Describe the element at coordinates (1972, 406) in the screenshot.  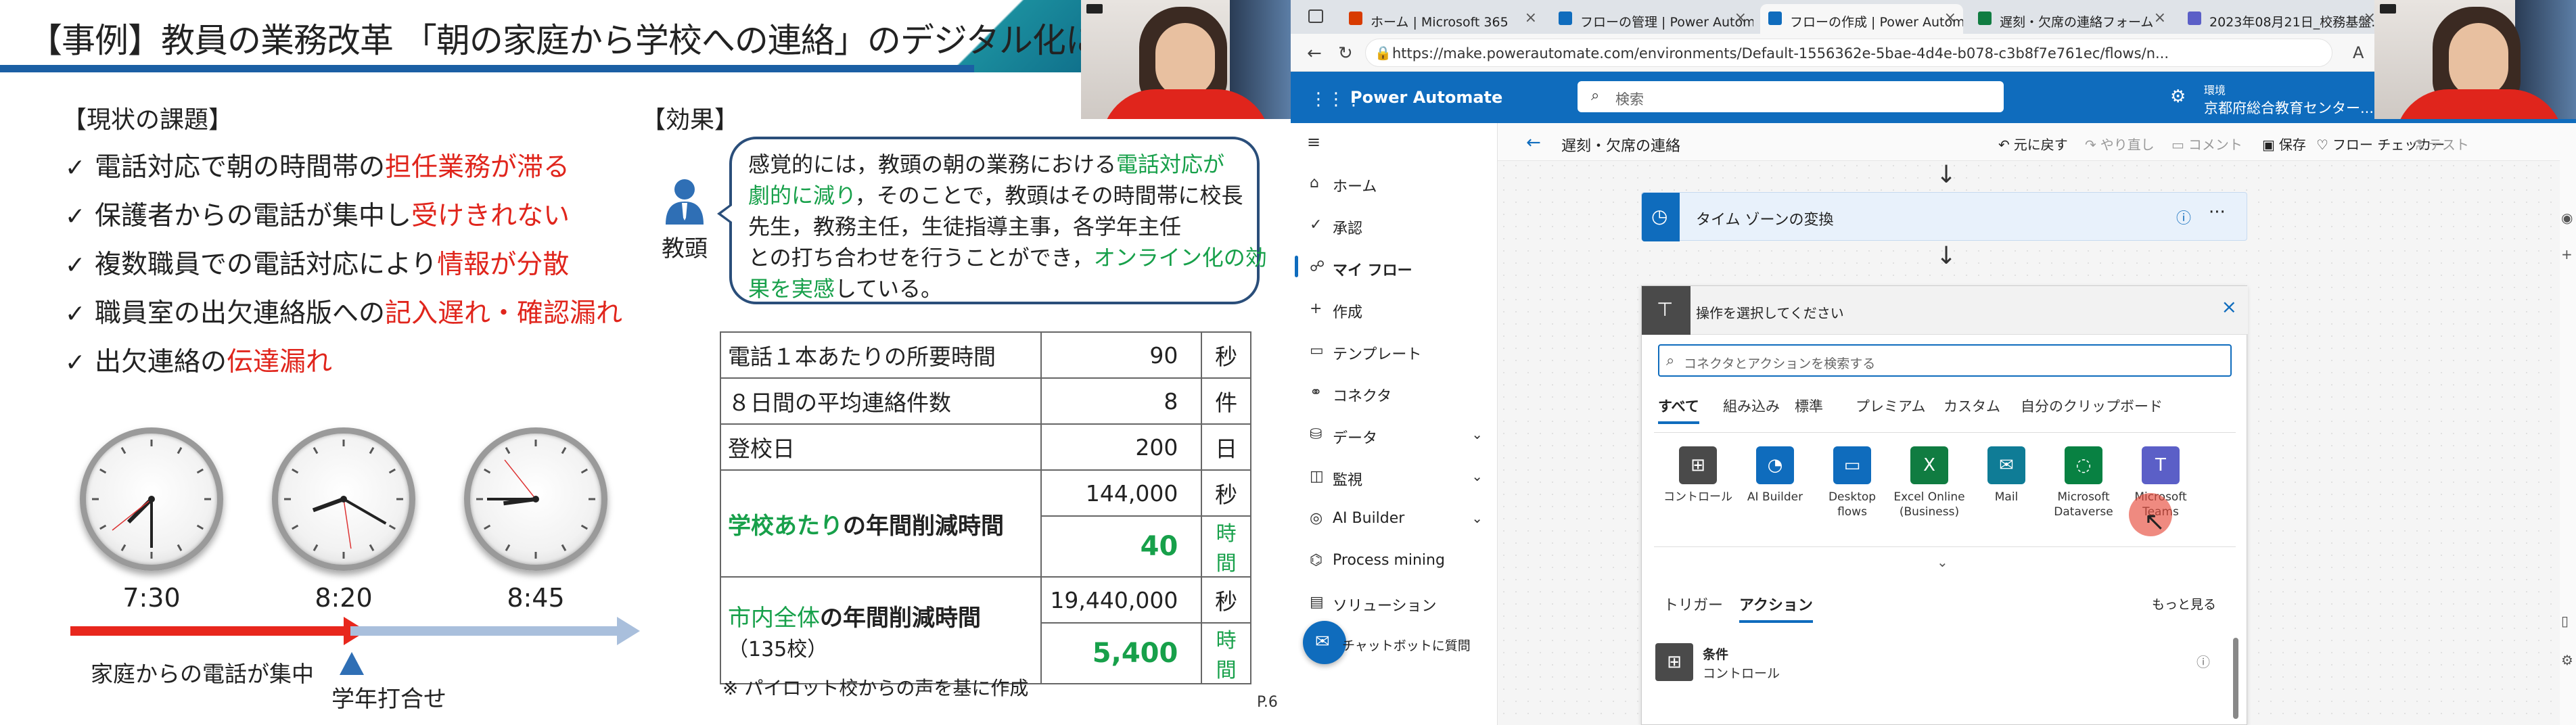
I see `category-tab: カスタム` at that location.